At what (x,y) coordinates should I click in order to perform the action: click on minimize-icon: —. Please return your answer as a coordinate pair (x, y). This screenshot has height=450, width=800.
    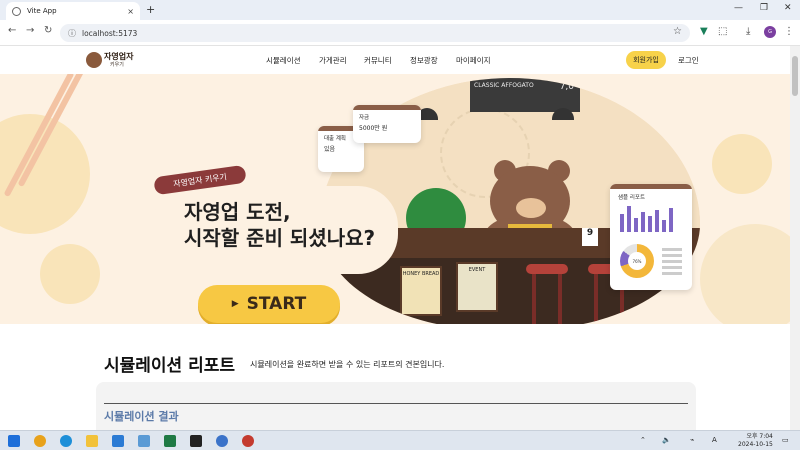
    Looking at the image, I should click on (738, 8).